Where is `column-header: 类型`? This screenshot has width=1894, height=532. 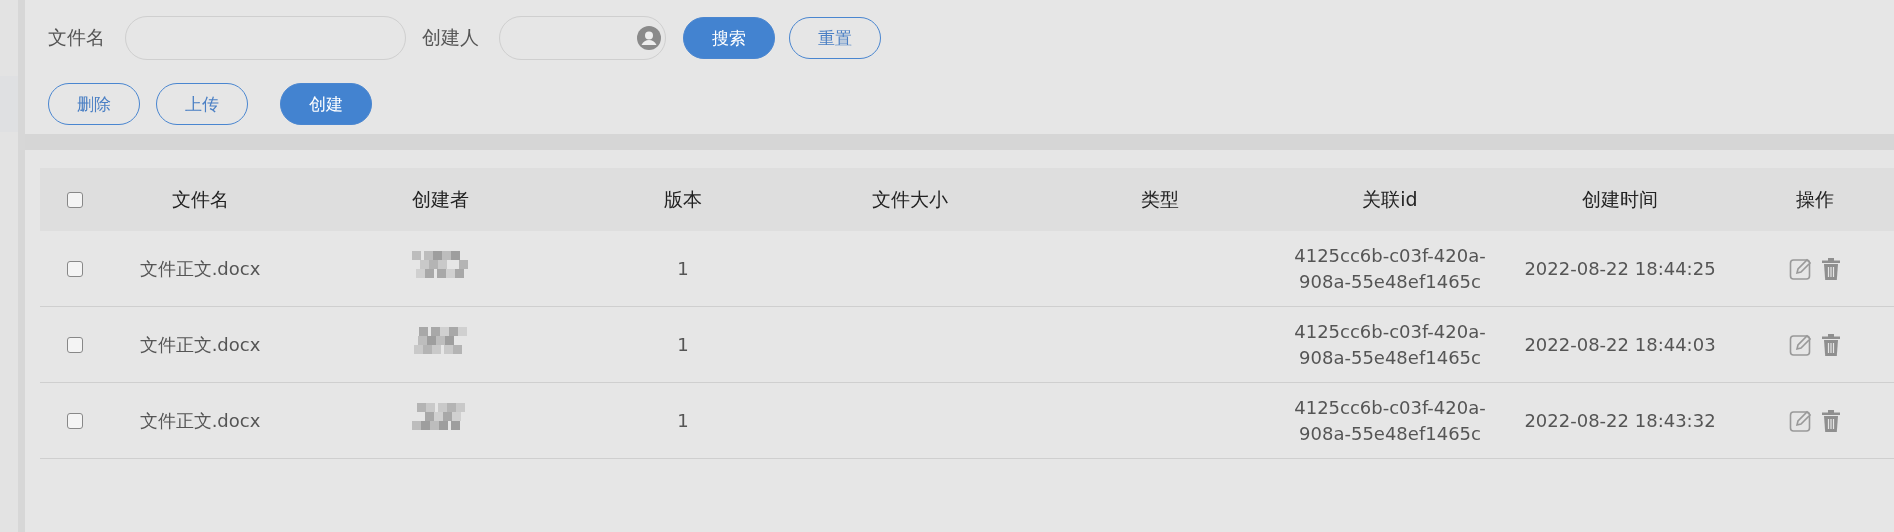
column-header: 类型 is located at coordinates (1160, 198).